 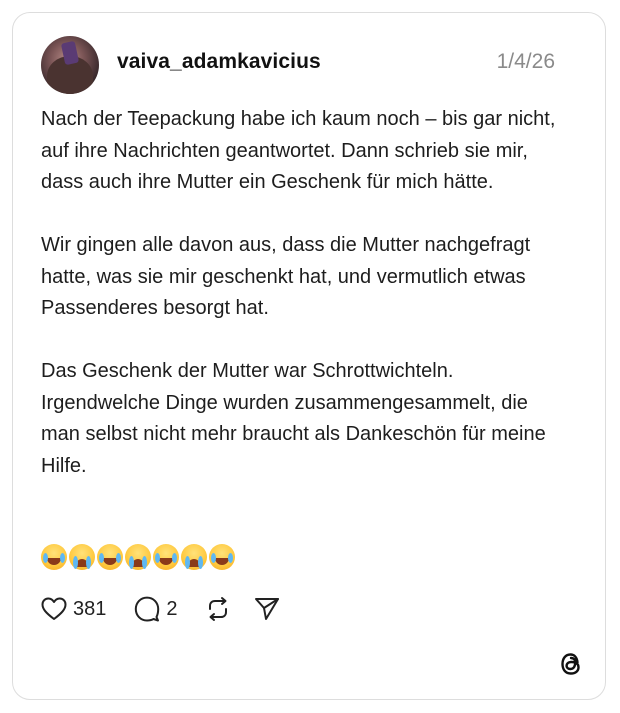 What do you see at coordinates (219, 62) in the screenshot?
I see `username: vaiva_adamkavicius` at bounding box center [219, 62].